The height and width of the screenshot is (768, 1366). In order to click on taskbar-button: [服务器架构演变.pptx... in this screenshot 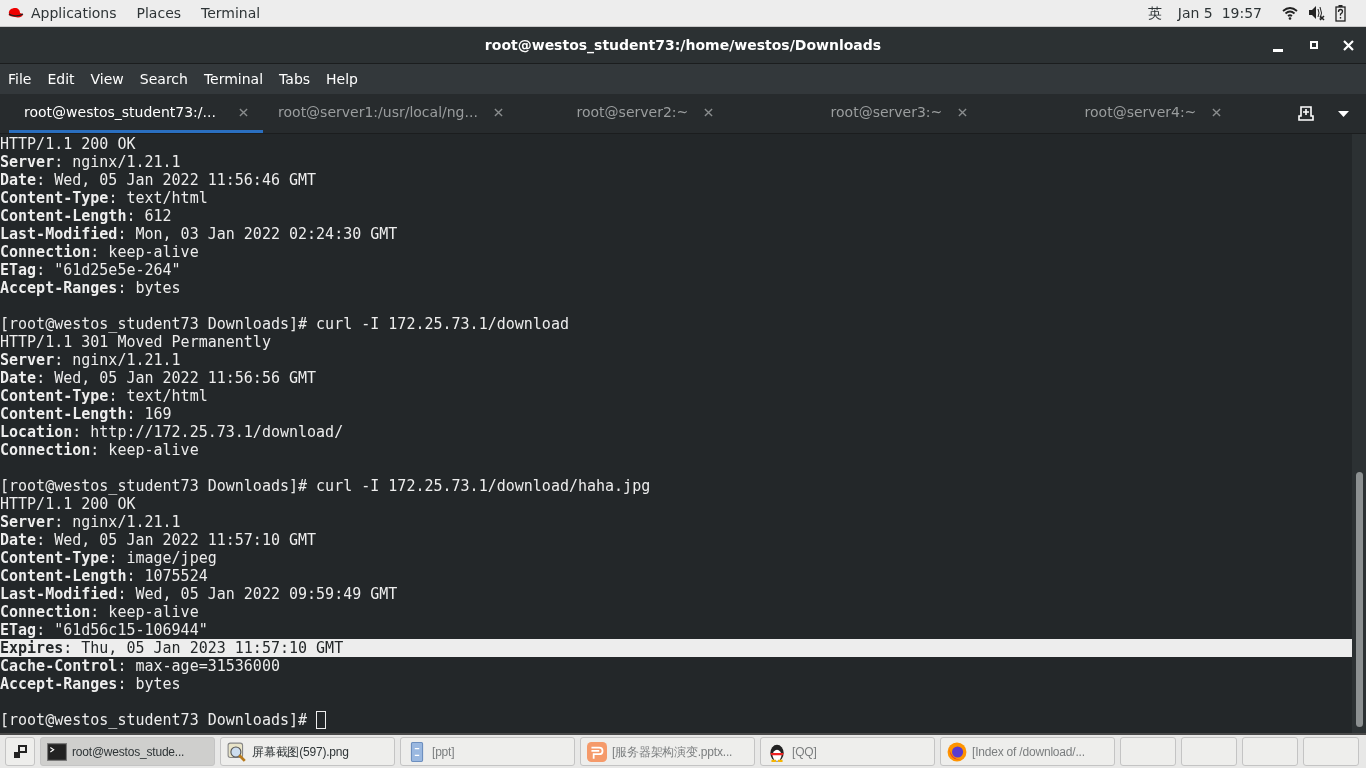, I will do `click(667, 751)`.